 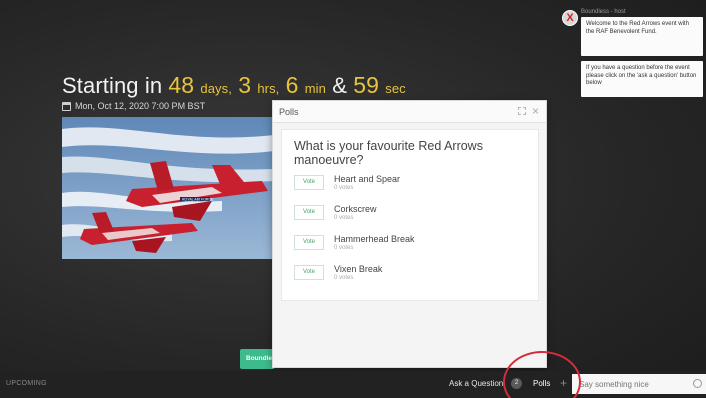 What do you see at coordinates (112, 85) in the screenshot?
I see `countdown-prefix: Starting in` at bounding box center [112, 85].